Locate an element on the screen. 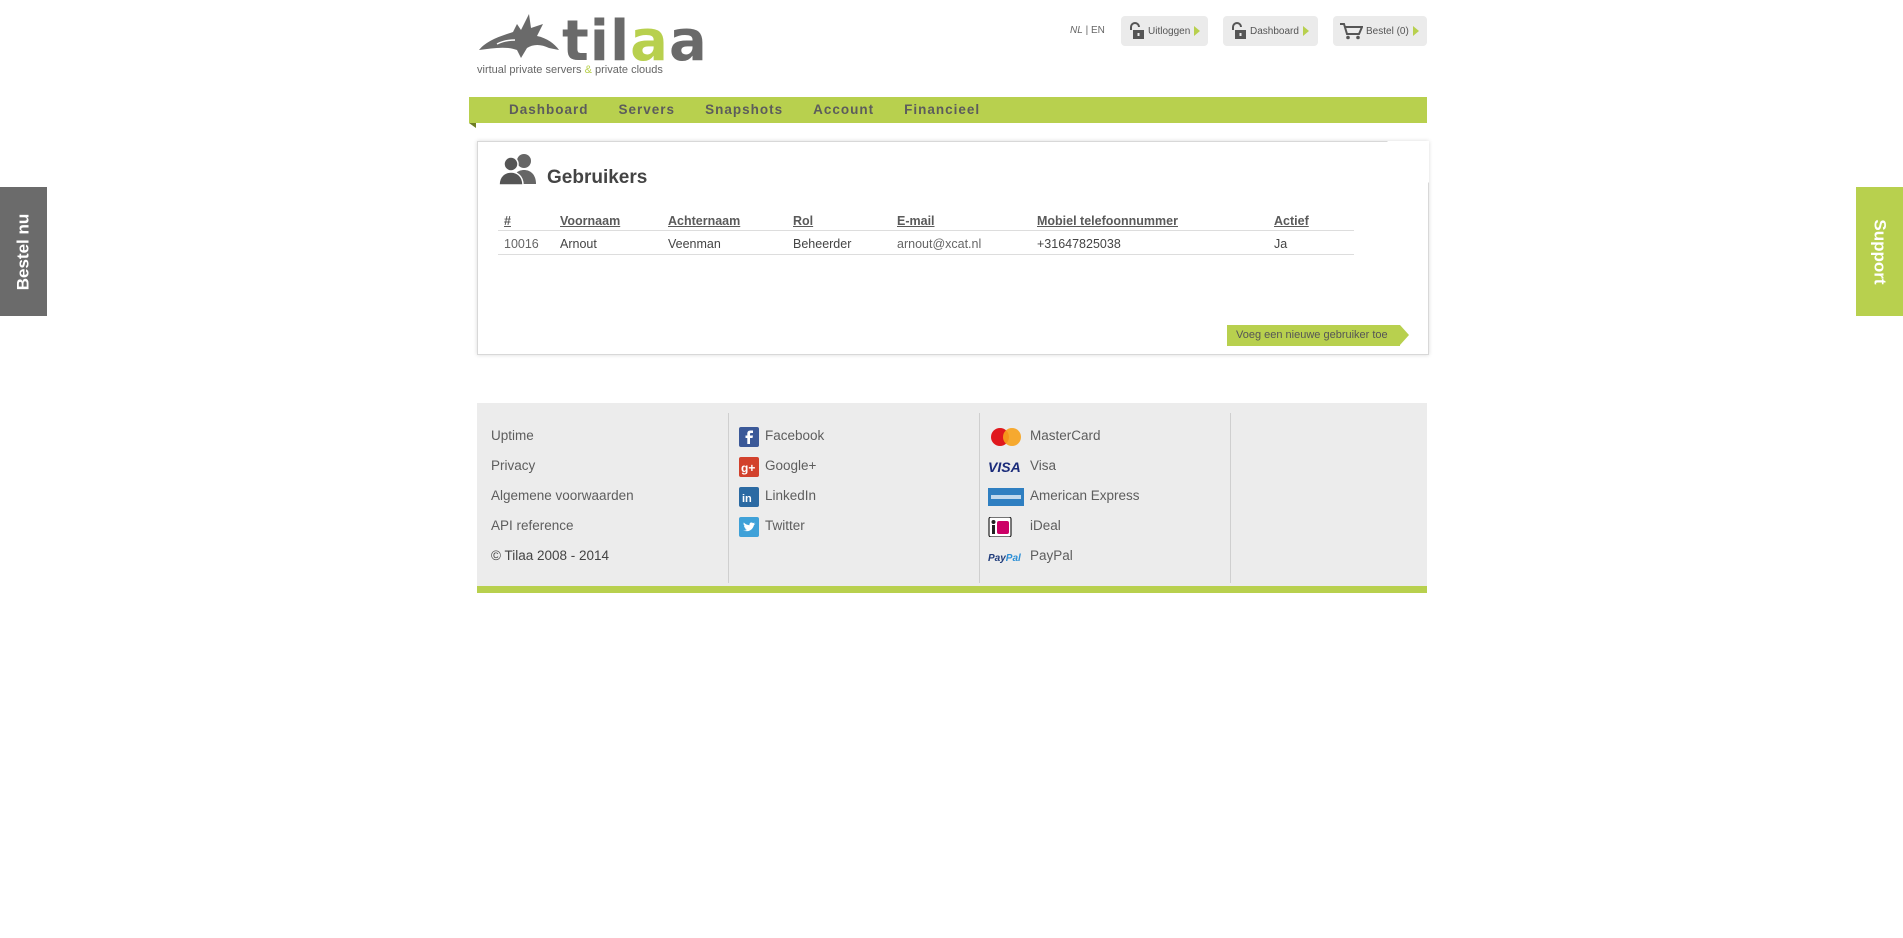 This screenshot has width=1903, height=938. footer-payment-ideal: iDeal is located at coordinates (1109, 532).